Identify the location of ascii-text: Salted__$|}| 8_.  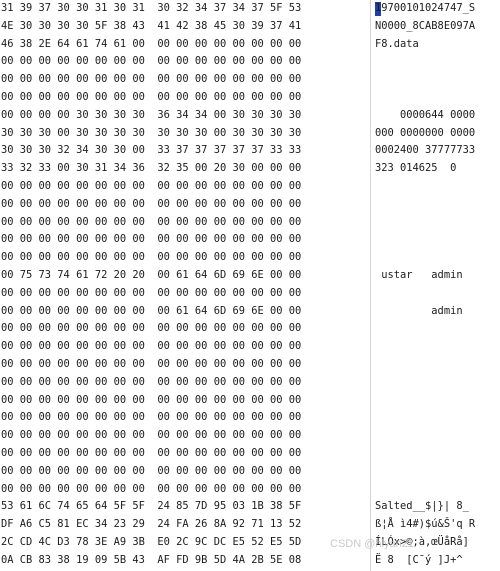
(437, 506).